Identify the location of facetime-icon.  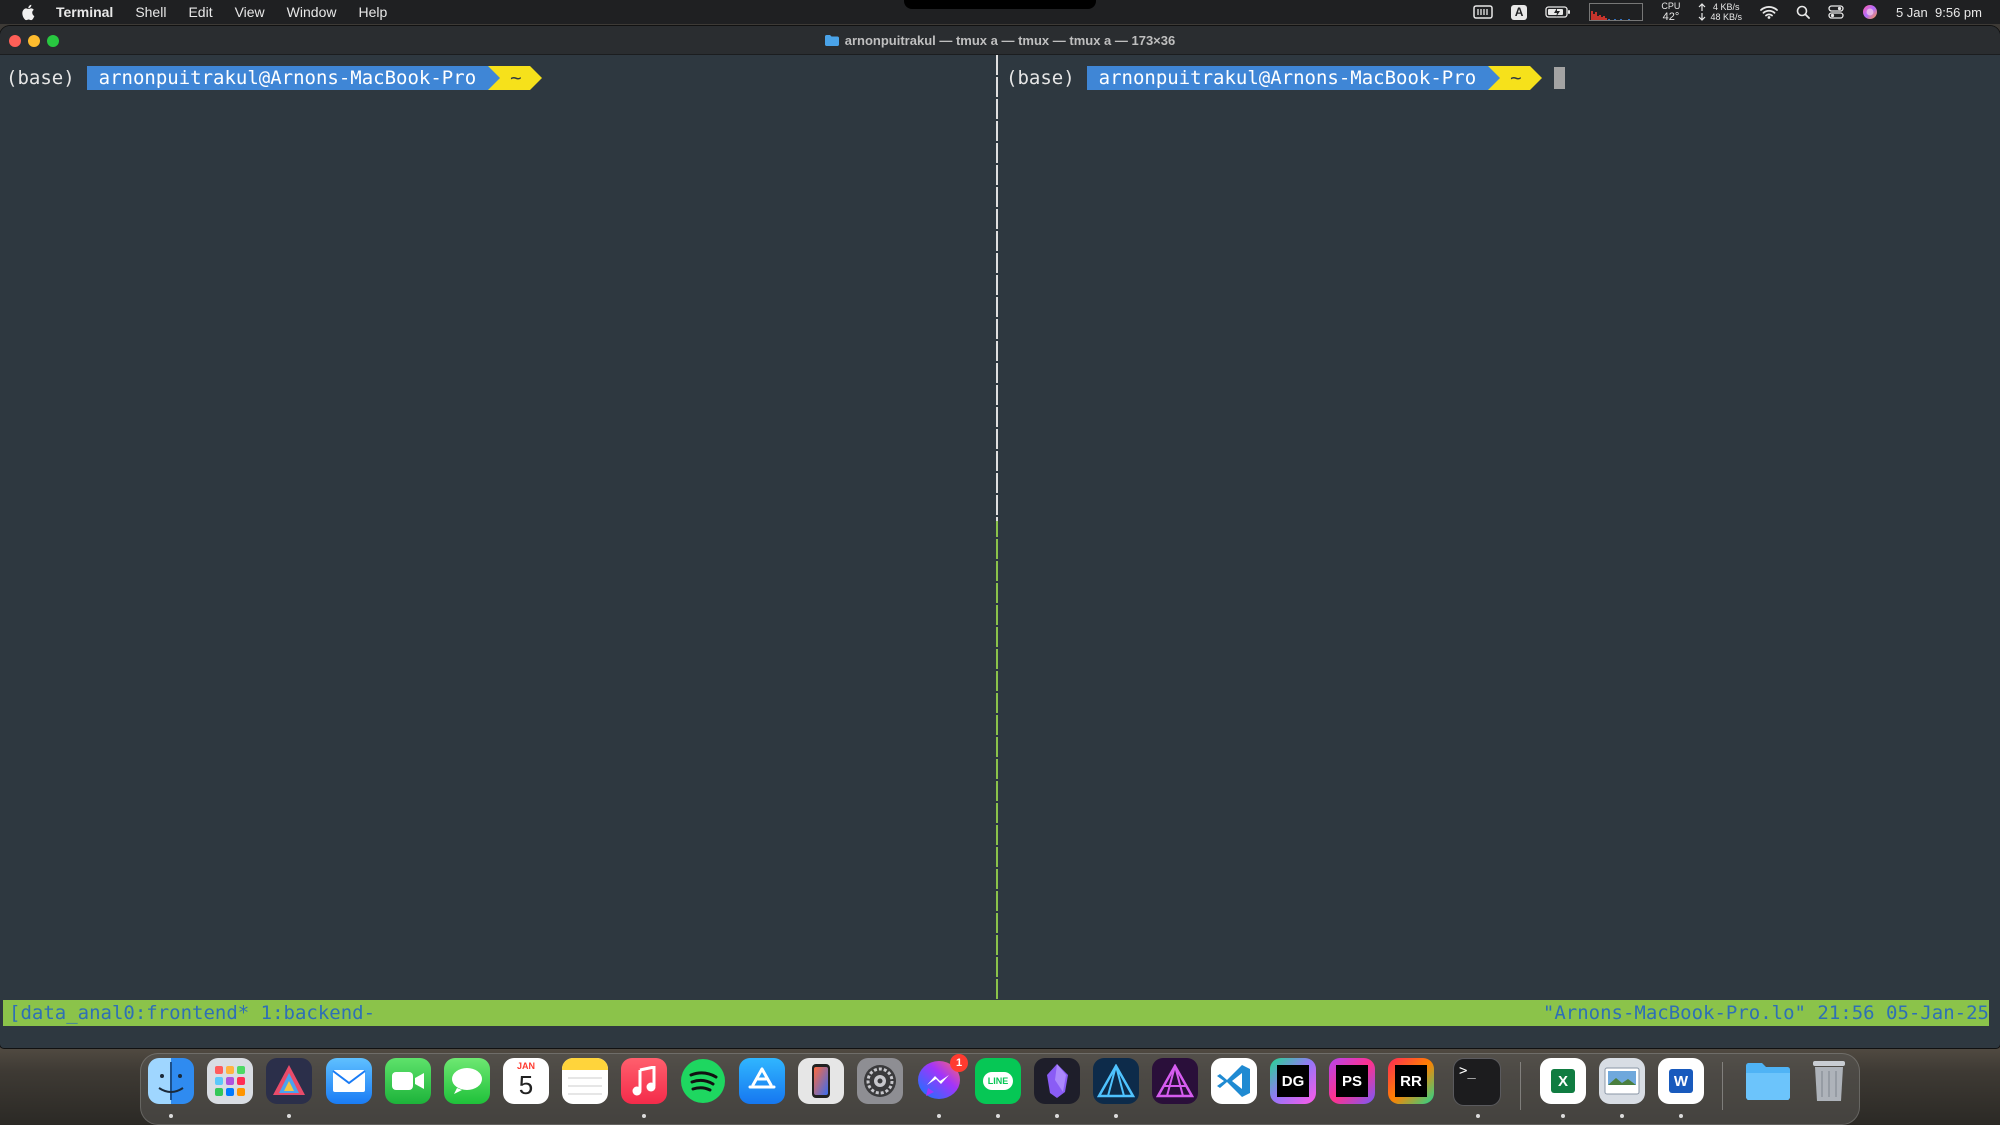
(408, 1081).